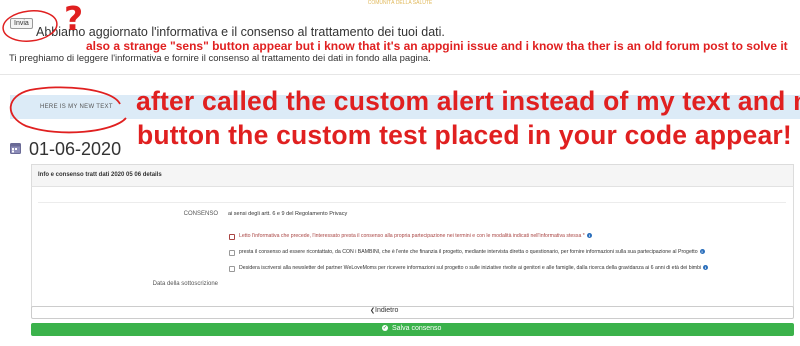  What do you see at coordinates (412, 312) in the screenshot?
I see `back-button` at bounding box center [412, 312].